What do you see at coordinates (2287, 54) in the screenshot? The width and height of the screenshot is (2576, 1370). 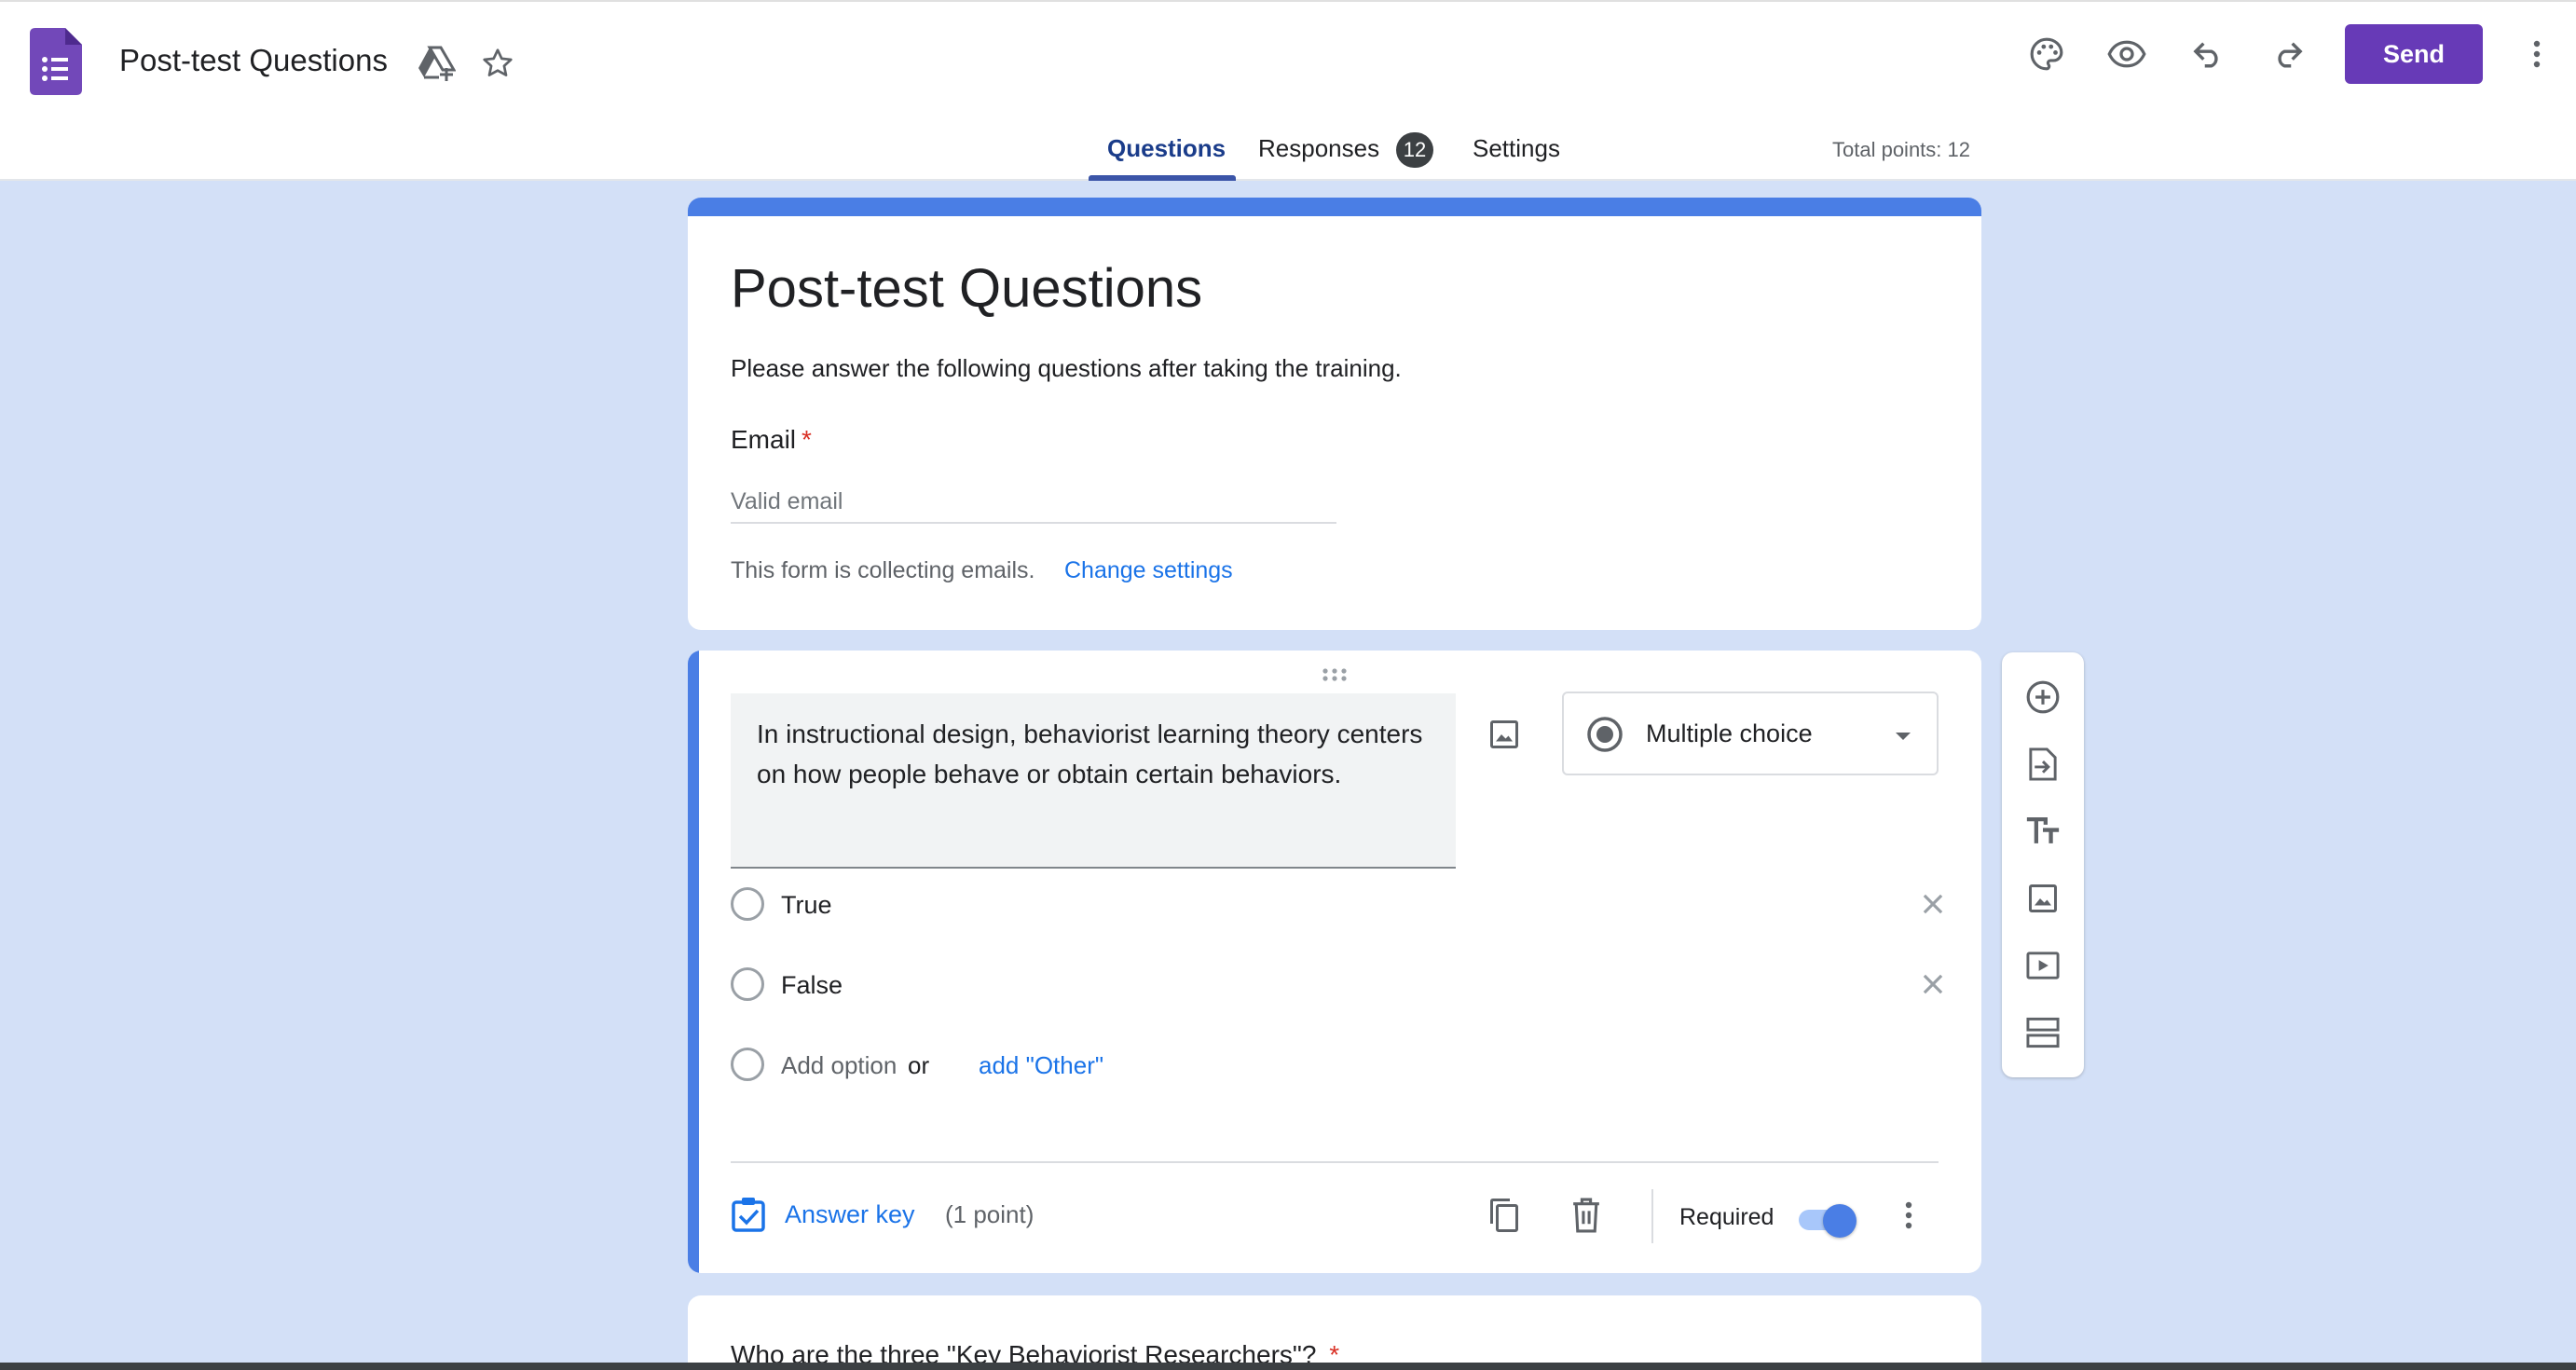 I see `redo-icon` at bounding box center [2287, 54].